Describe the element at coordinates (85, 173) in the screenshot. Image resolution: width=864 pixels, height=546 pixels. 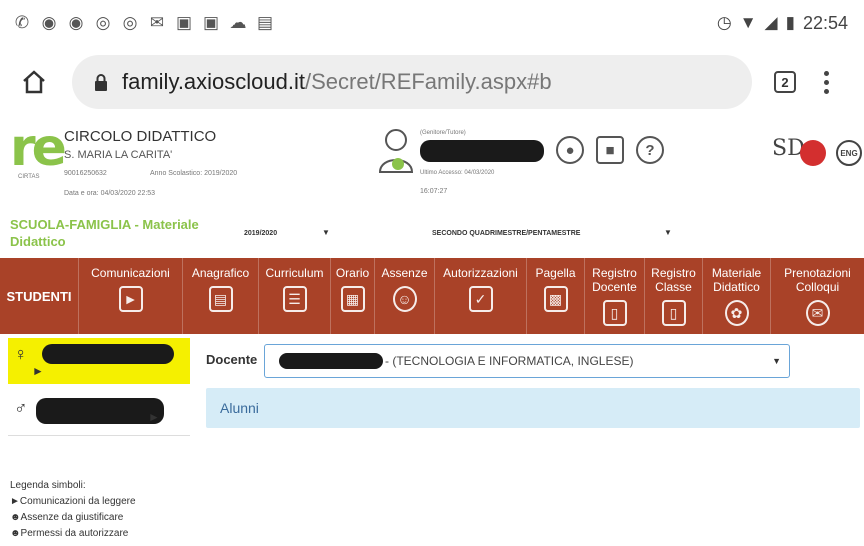
I see `school-code: 90016250632` at that location.